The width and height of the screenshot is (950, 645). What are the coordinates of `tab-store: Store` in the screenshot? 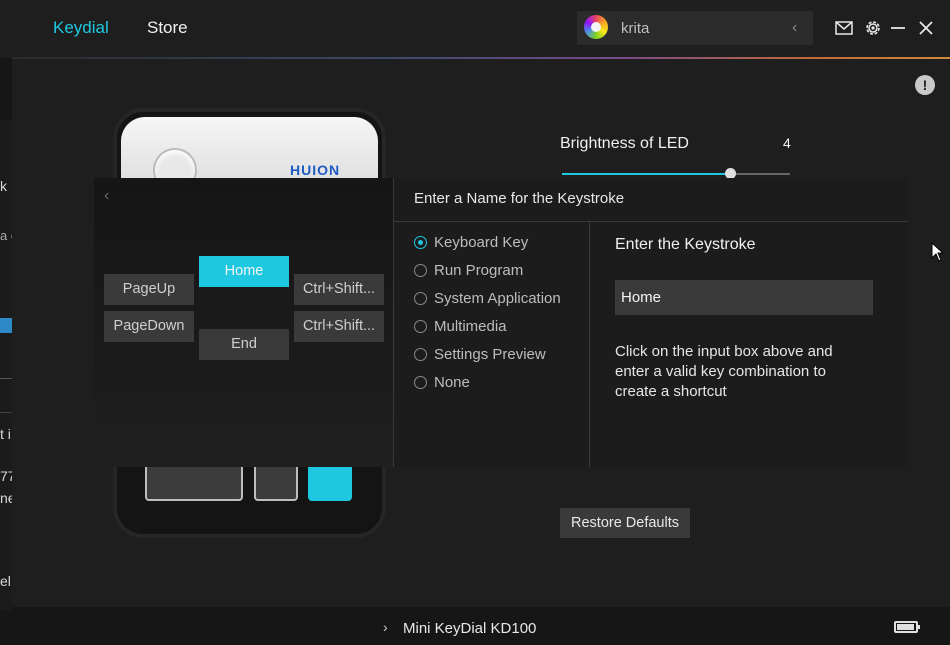 It's located at (167, 28).